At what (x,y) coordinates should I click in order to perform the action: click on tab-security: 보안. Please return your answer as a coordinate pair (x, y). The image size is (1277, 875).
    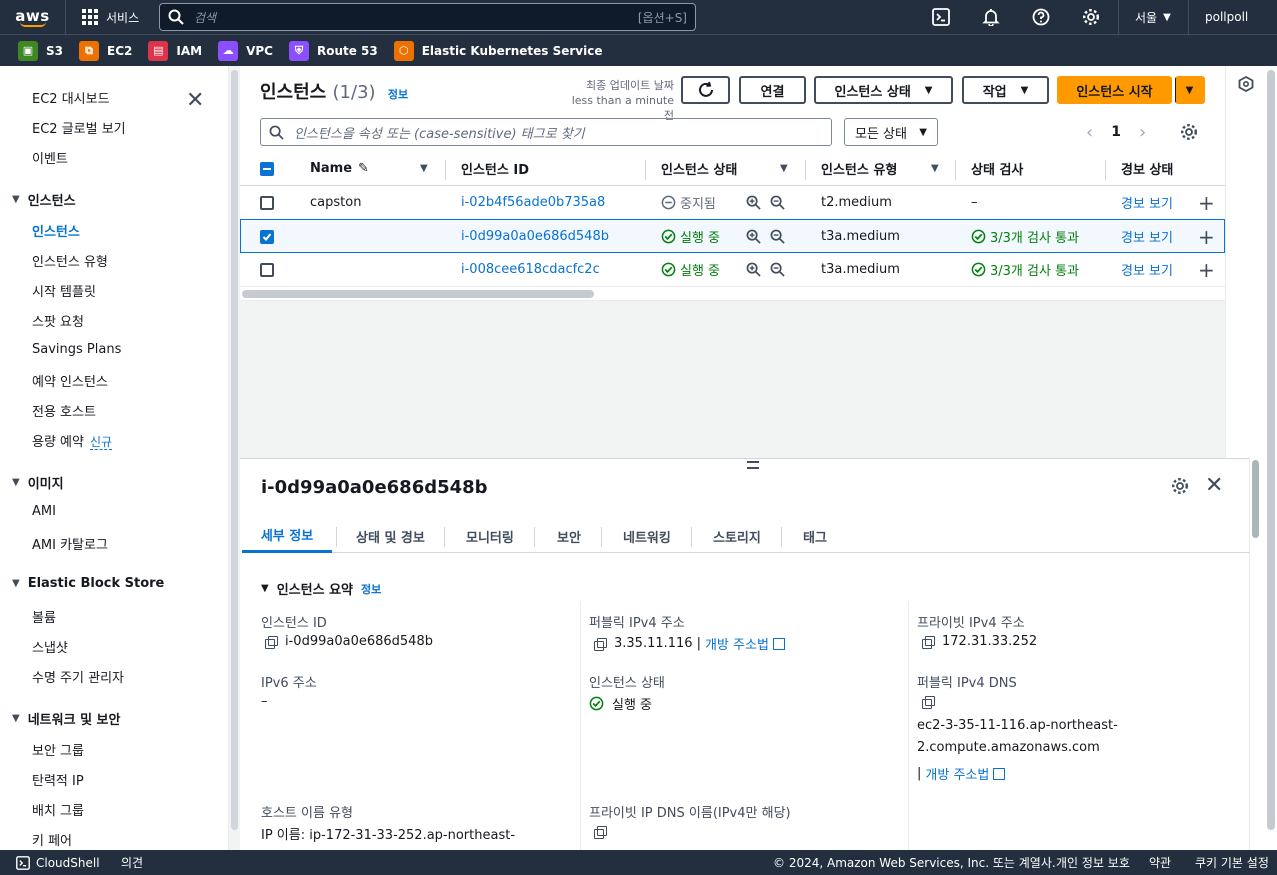
    Looking at the image, I should click on (569, 536).